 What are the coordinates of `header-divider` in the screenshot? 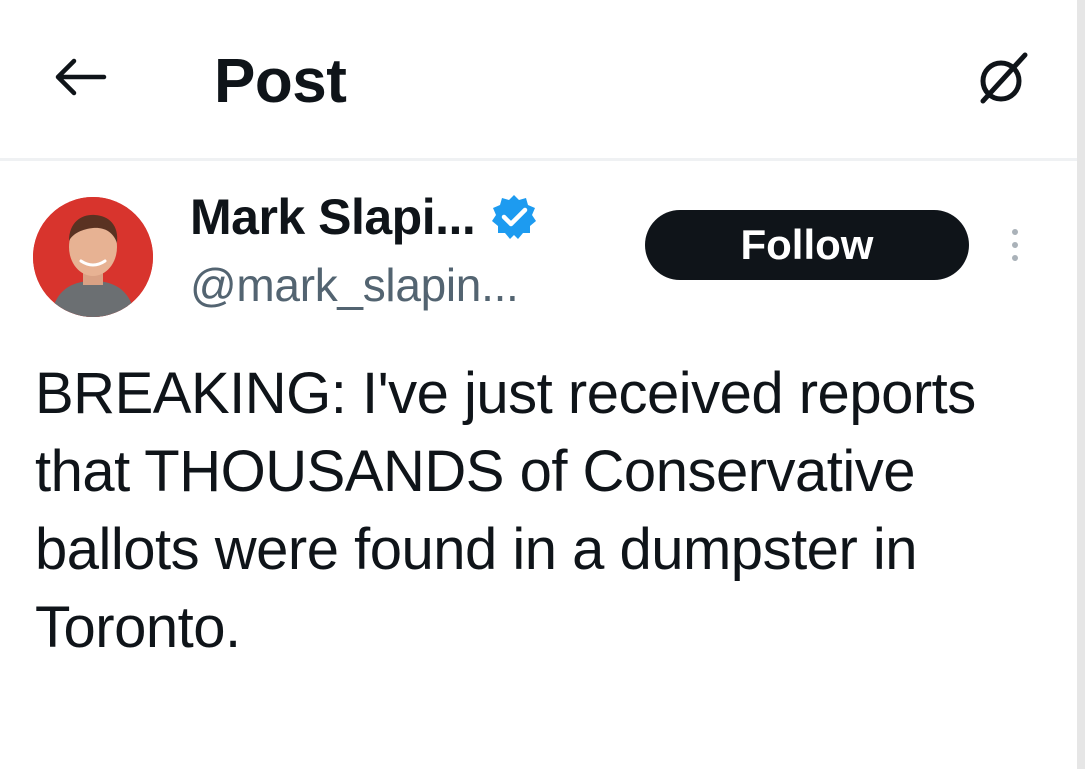 It's located at (538, 159).